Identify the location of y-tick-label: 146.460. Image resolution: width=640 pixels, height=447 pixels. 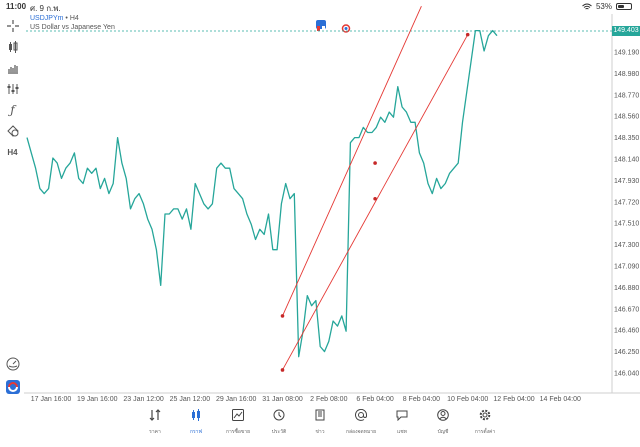
(626, 331).